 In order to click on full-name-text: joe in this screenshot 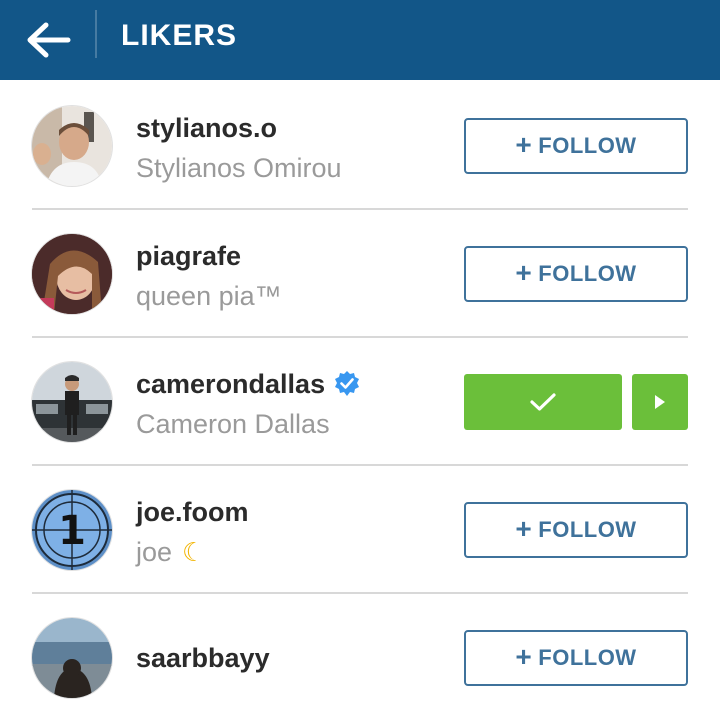, I will do `click(154, 551)`.